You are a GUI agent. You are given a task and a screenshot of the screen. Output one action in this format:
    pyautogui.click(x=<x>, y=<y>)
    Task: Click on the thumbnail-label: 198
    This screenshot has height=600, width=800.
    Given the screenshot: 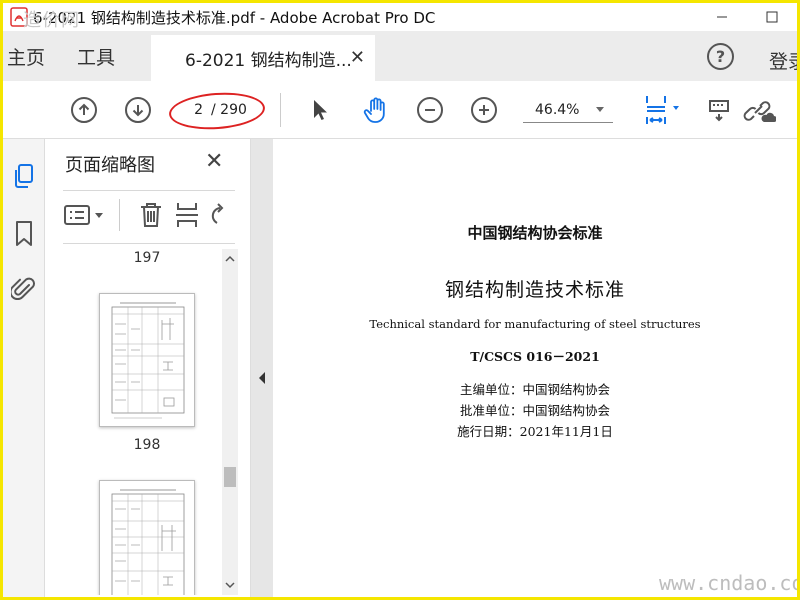 What is the action you would take?
    pyautogui.click(x=147, y=445)
    